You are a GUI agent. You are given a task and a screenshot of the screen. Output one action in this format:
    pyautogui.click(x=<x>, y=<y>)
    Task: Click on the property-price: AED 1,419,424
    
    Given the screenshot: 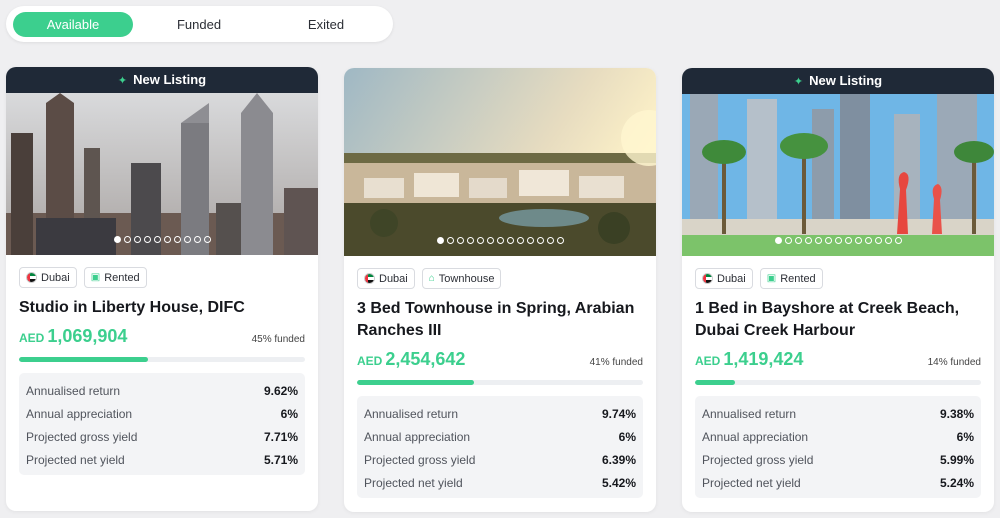 What is the action you would take?
    pyautogui.click(x=749, y=360)
    